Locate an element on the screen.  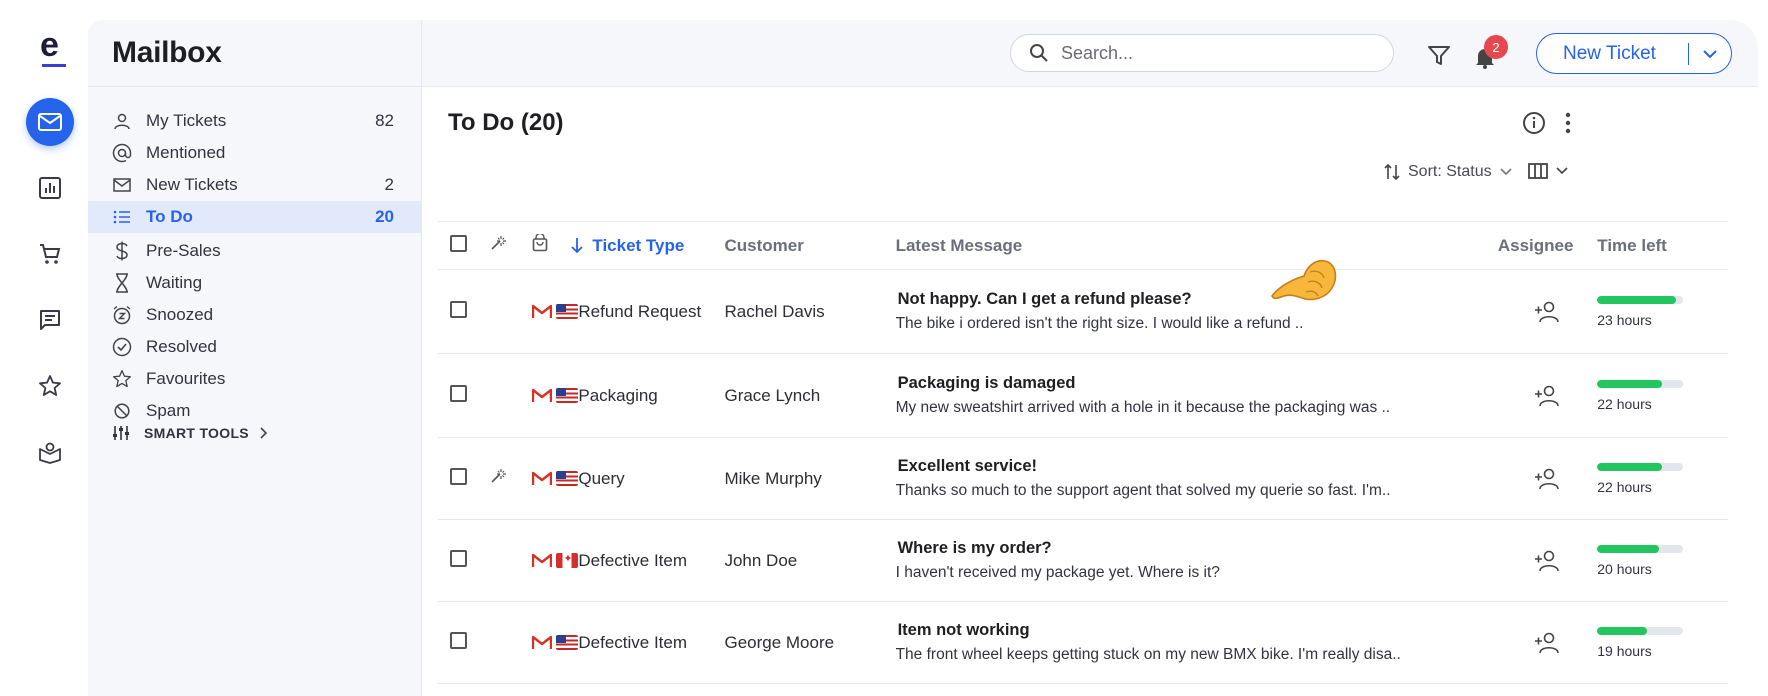
time-left-label: 19 hours is located at coordinates (1624, 650).